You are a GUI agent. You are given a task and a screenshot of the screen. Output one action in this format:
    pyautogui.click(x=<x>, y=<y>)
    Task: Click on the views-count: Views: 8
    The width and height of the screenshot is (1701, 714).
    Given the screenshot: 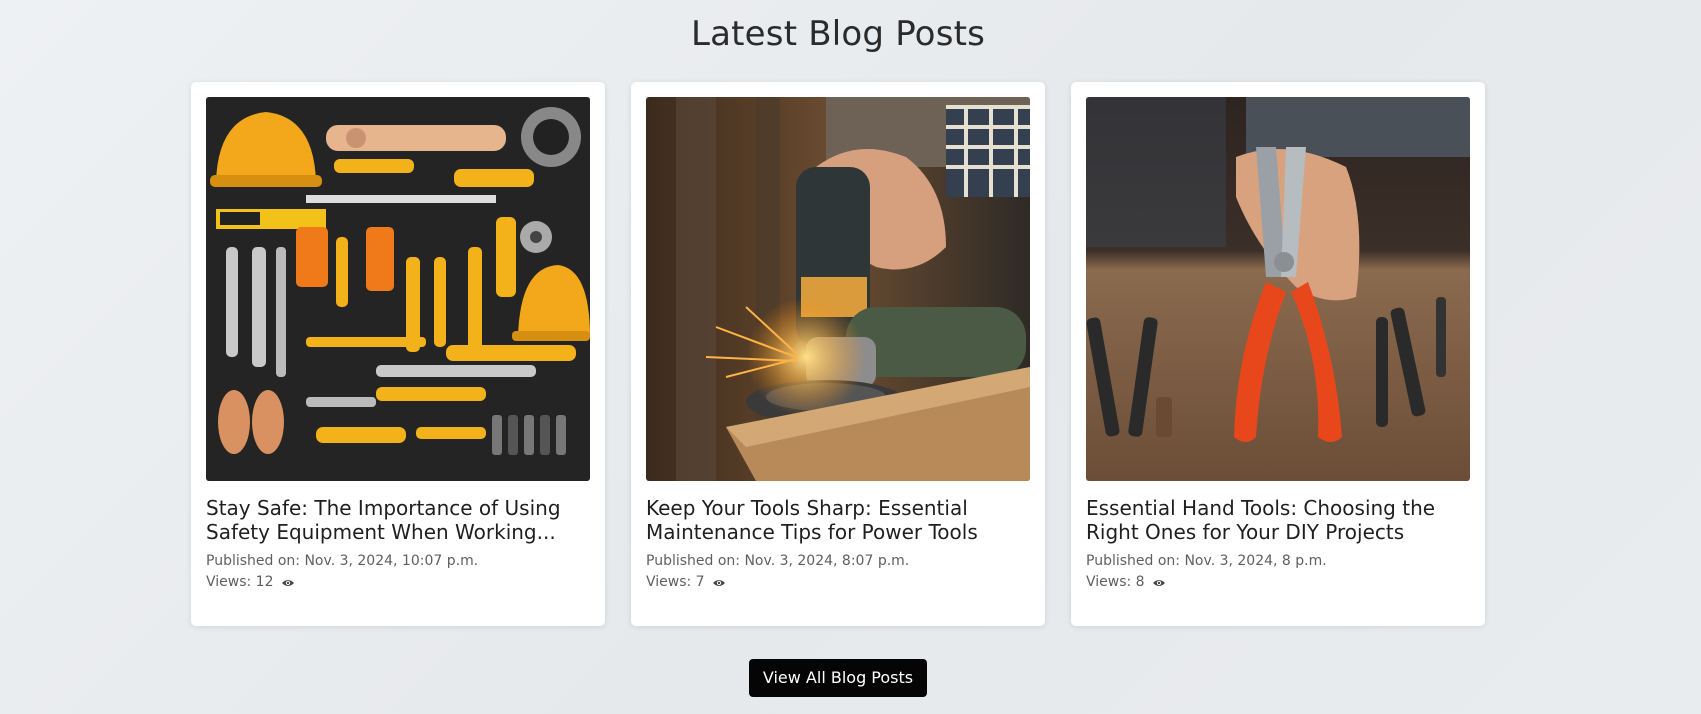 What is the action you would take?
    pyautogui.click(x=1115, y=582)
    